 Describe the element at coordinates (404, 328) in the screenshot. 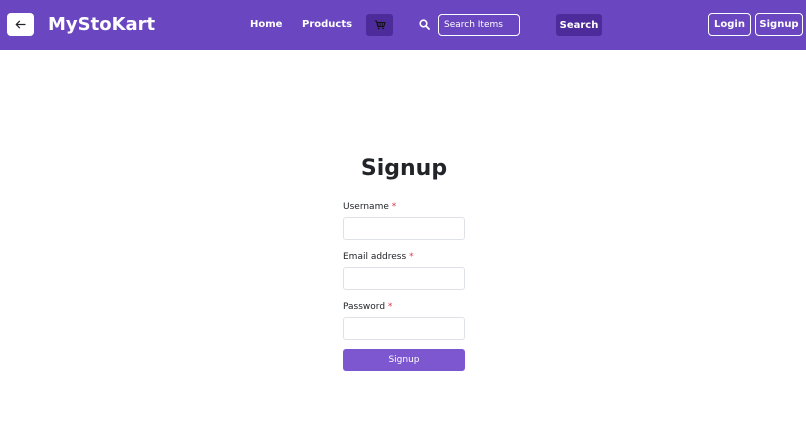

I see `password-field` at that location.